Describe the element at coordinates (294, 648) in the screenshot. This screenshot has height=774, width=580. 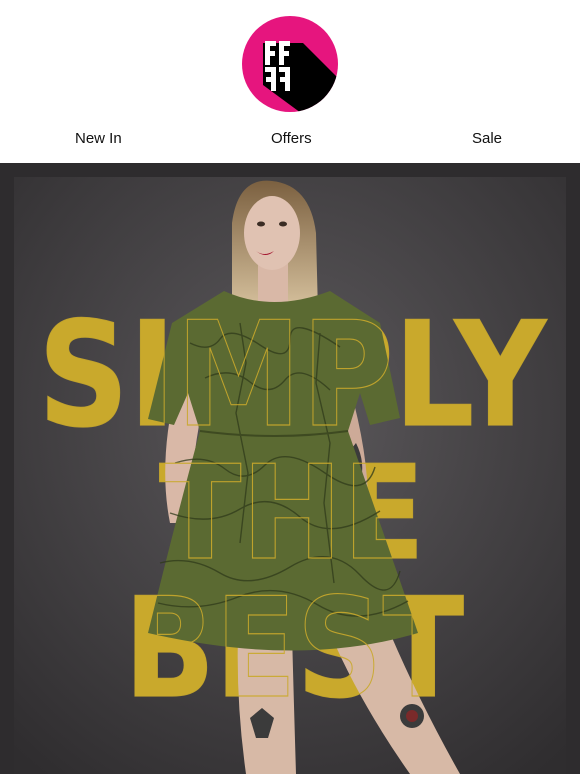
I see `svg-text: BEST` at that location.